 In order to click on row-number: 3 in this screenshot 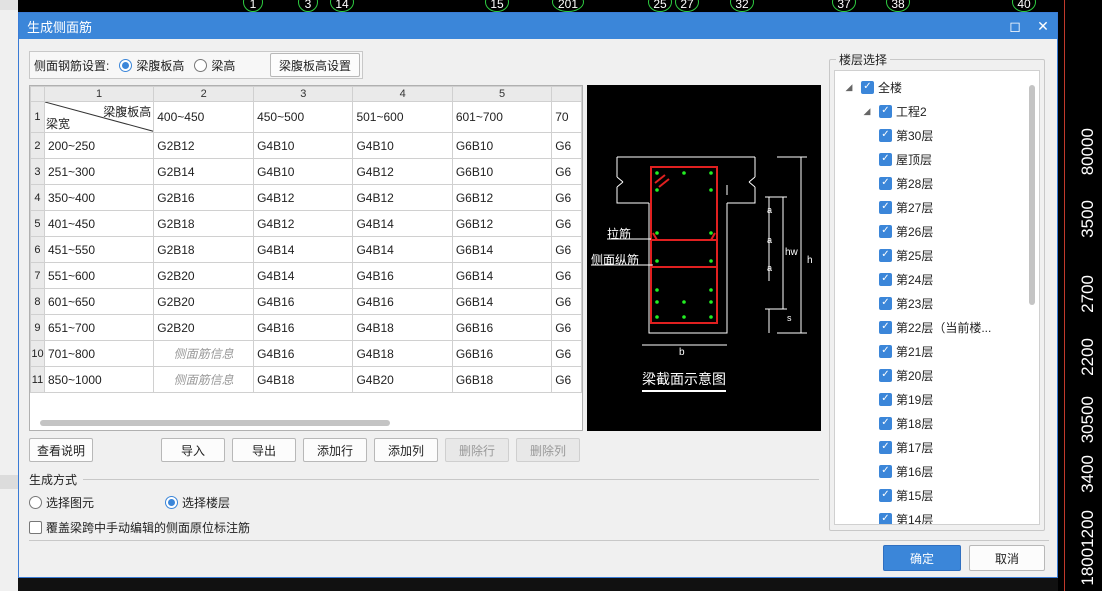, I will do `click(37, 171)`.